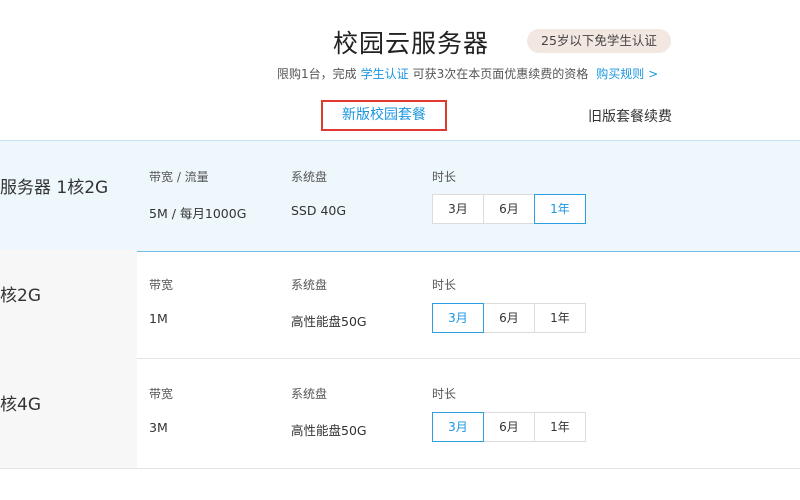  Describe the element at coordinates (54, 188) in the screenshot. I see `plan-name: 服务器 1核2G` at that location.